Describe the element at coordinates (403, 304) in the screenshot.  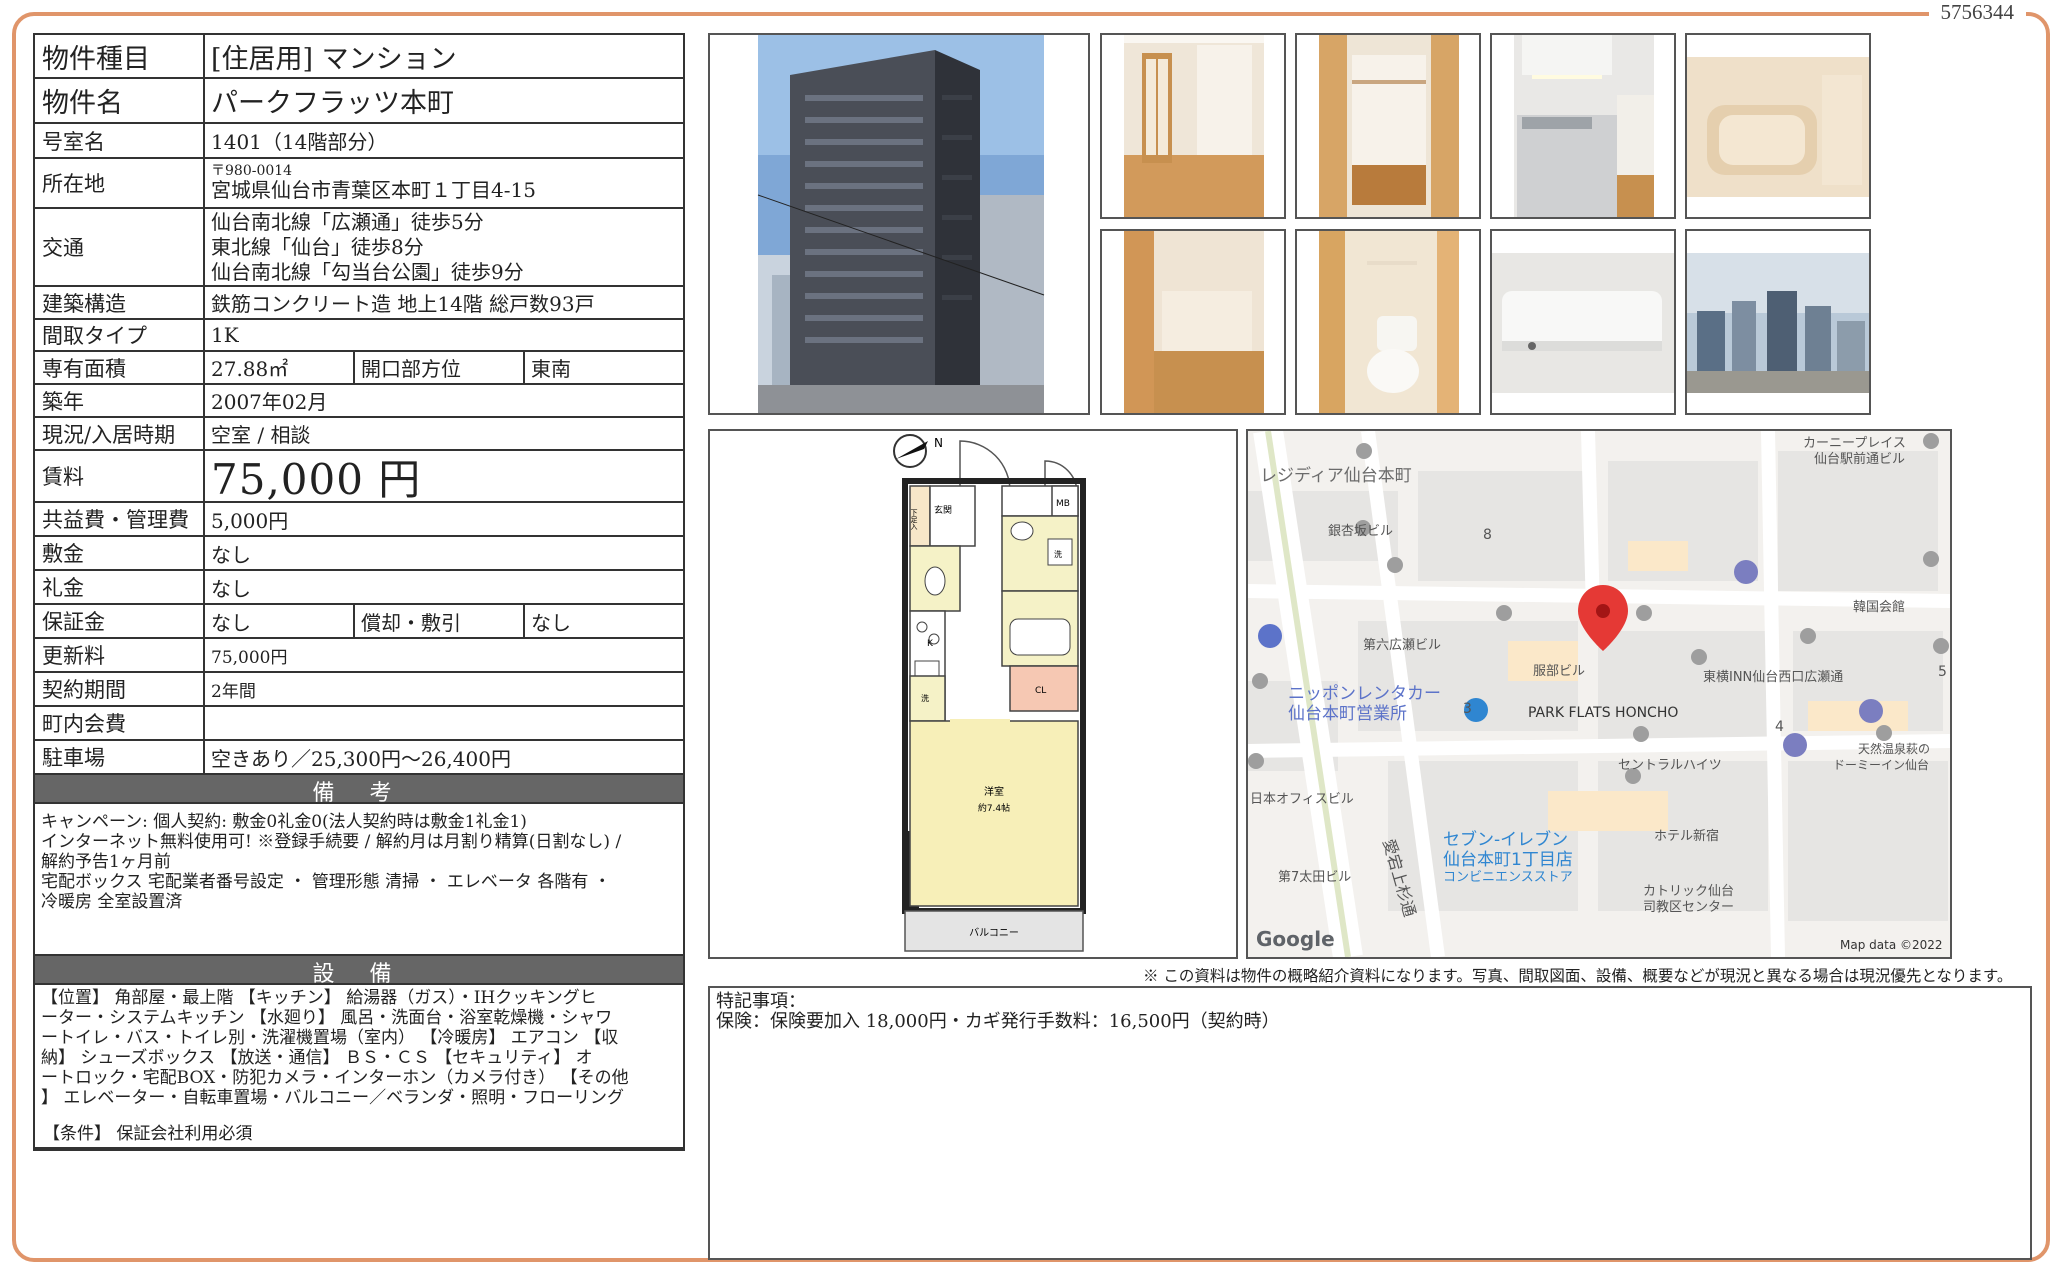
I see `value-structure: 鉄筋コンクリート造 地上14階 総戸数93戸` at that location.